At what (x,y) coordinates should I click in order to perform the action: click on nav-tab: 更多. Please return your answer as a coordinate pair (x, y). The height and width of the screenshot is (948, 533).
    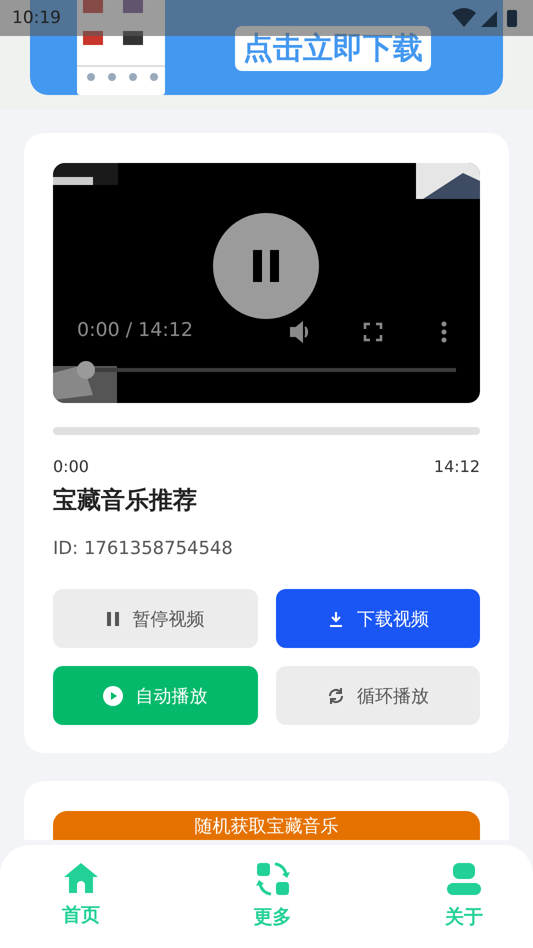
    Looking at the image, I should click on (273, 896).